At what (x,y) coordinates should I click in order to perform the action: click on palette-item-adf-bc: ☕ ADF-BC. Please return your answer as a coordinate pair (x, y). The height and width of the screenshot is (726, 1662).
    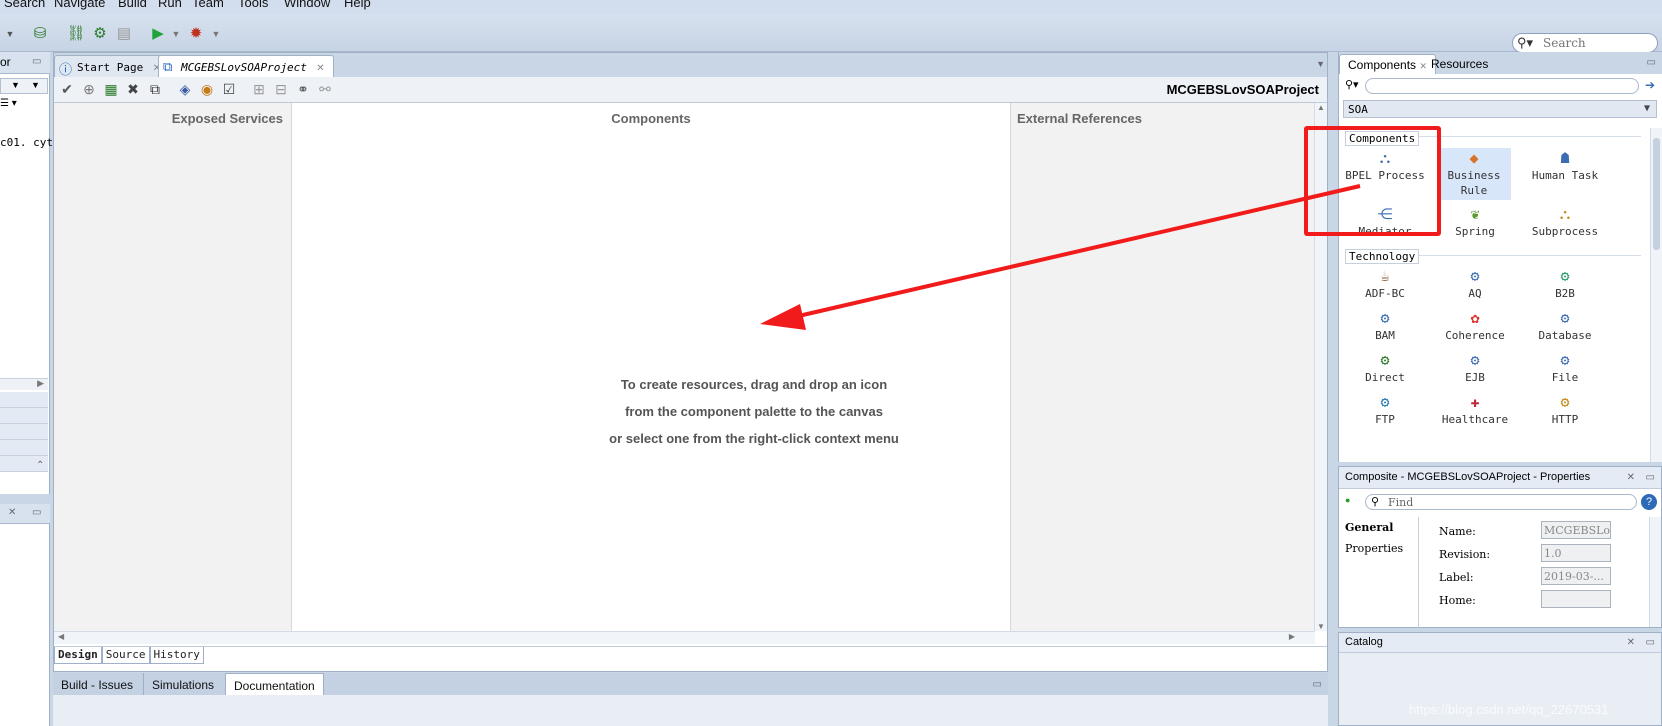
    Looking at the image, I should click on (1385, 283).